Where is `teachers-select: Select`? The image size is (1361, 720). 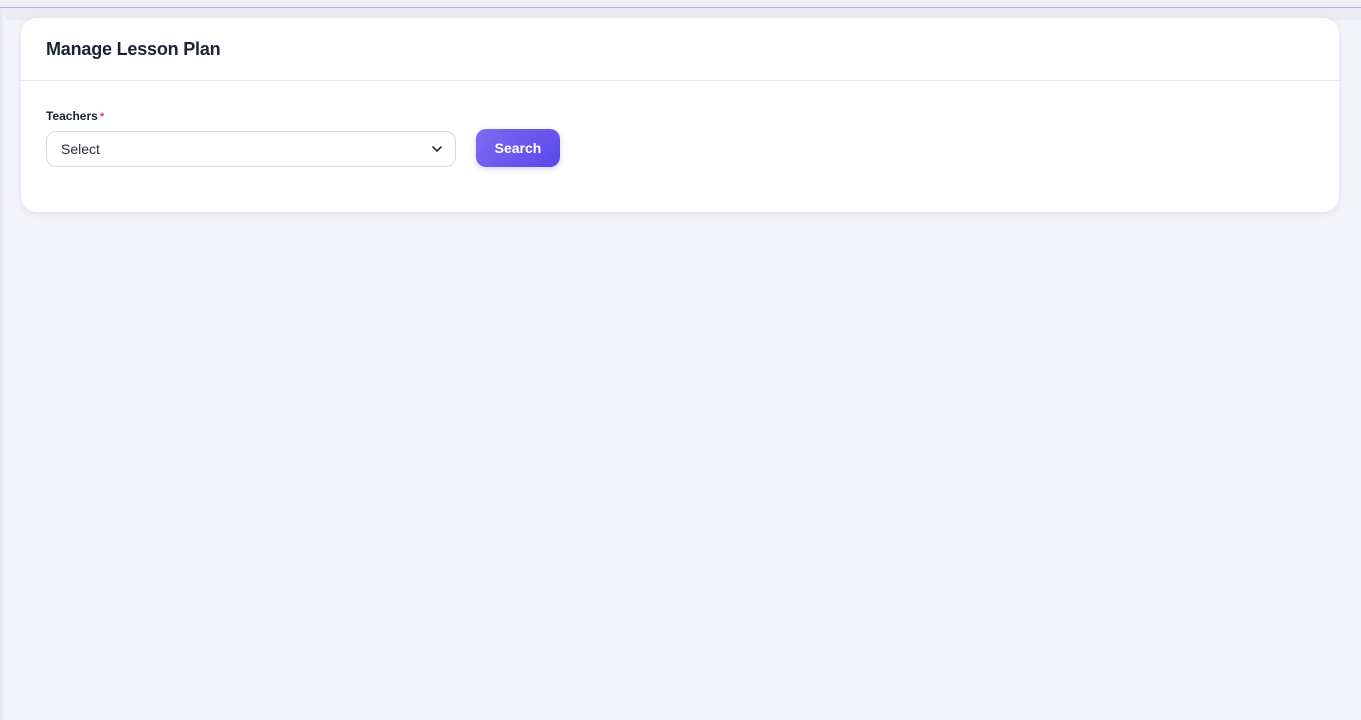
teachers-select: Select is located at coordinates (251, 149).